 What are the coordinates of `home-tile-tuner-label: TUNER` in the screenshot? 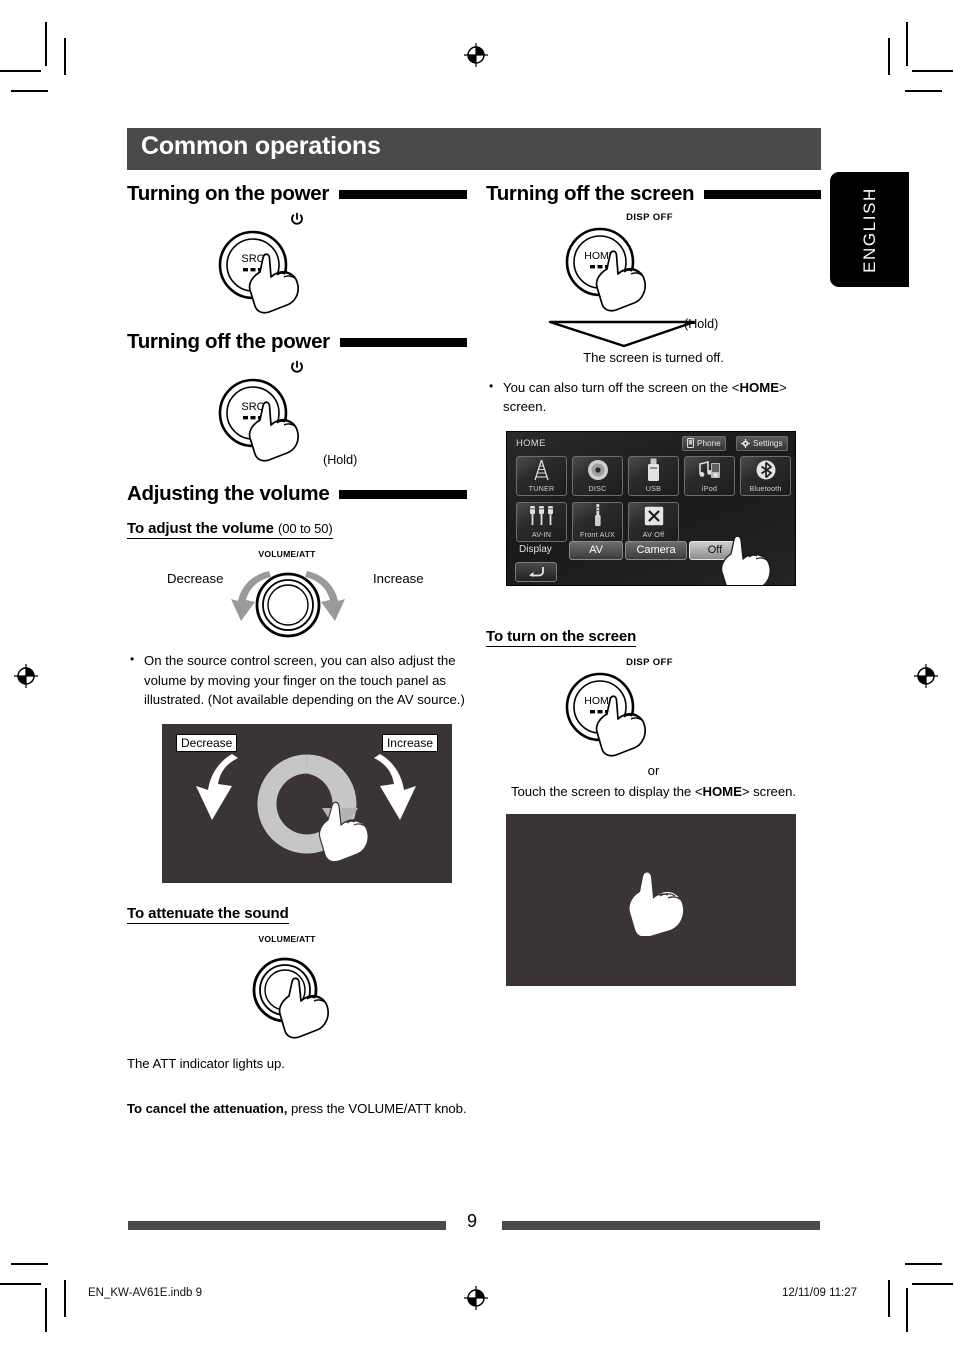 It's located at (541, 488).